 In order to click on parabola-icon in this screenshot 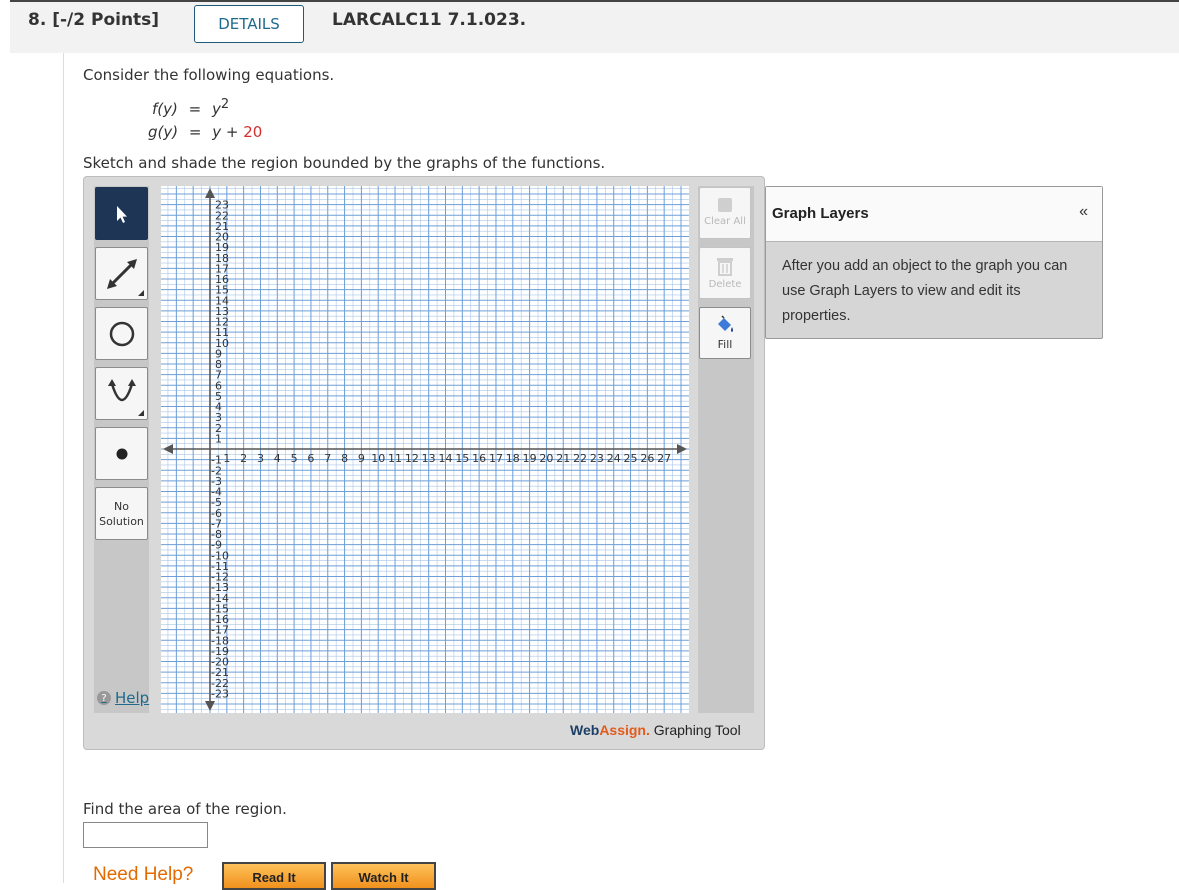, I will do `click(121, 389)`.